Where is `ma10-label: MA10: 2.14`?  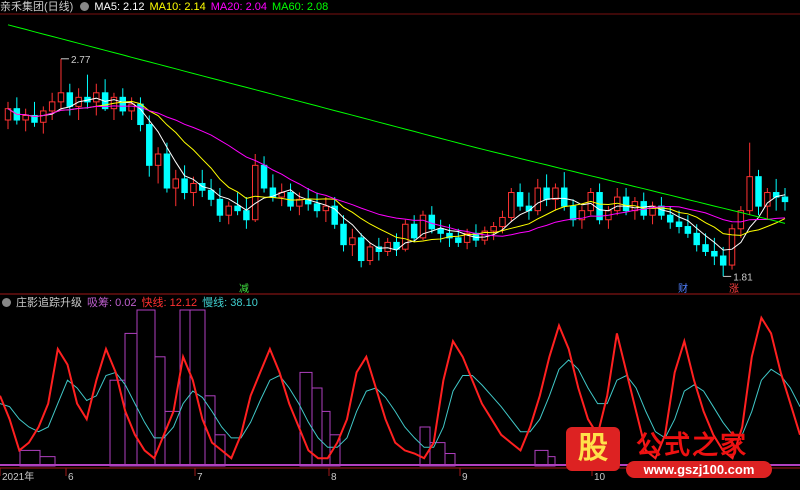
ma10-label: MA10: 2.14 is located at coordinates (177, 7).